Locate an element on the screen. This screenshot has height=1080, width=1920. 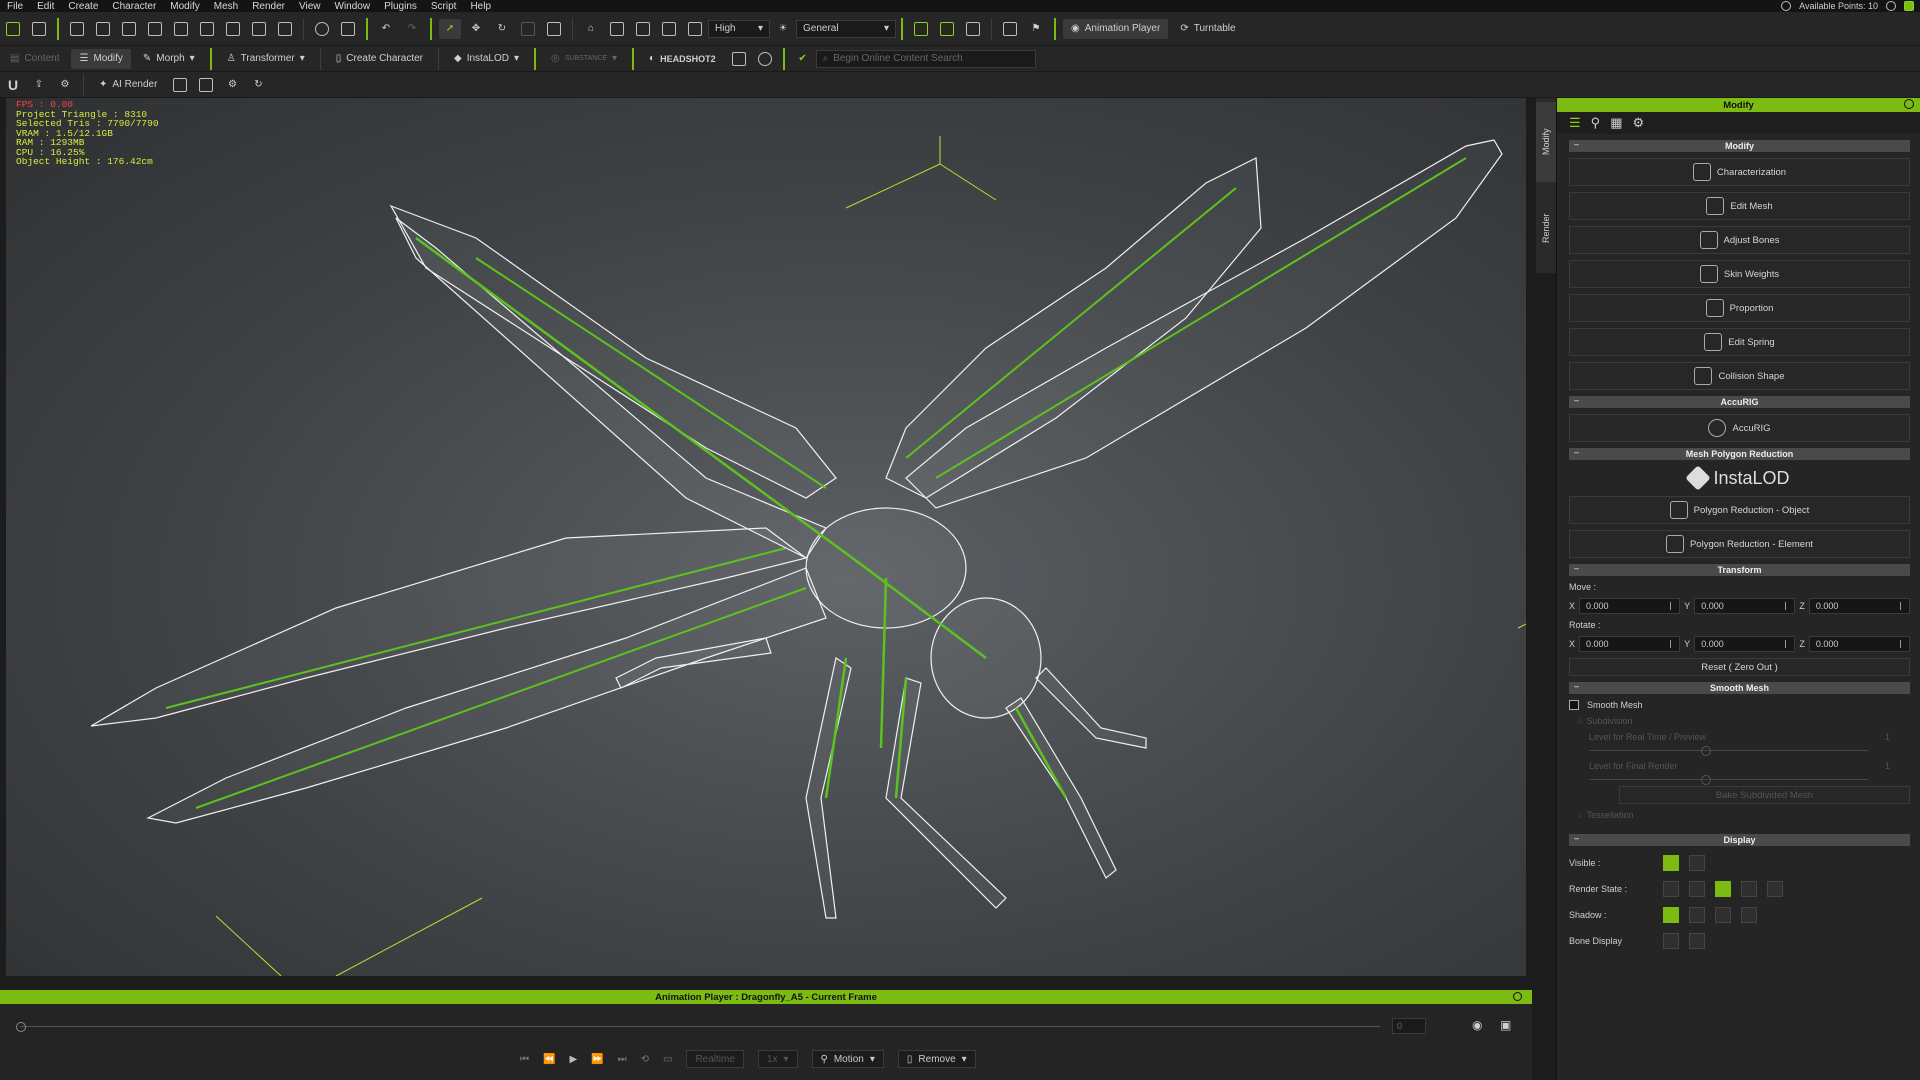
render-box-icon is located at coordinates (1749, 889).